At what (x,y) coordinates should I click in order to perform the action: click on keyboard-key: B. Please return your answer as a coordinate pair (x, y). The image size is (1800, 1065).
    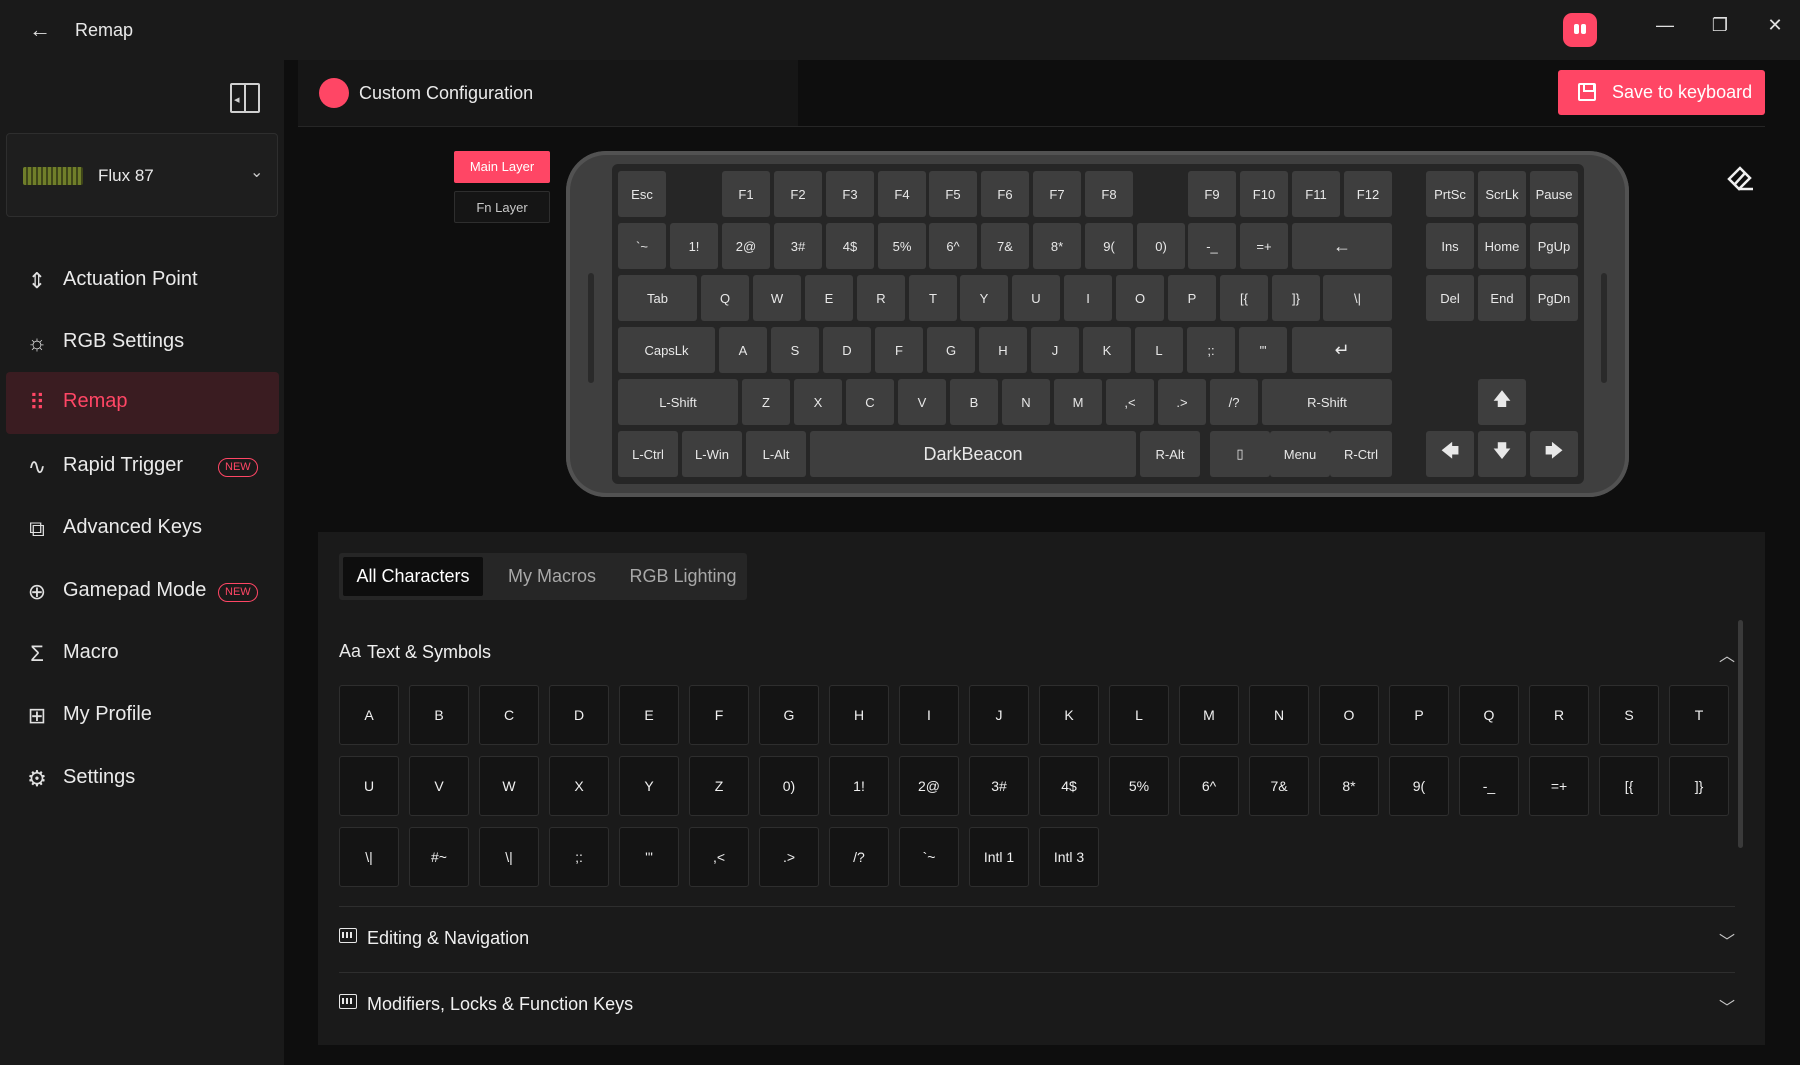
    Looking at the image, I should click on (974, 402).